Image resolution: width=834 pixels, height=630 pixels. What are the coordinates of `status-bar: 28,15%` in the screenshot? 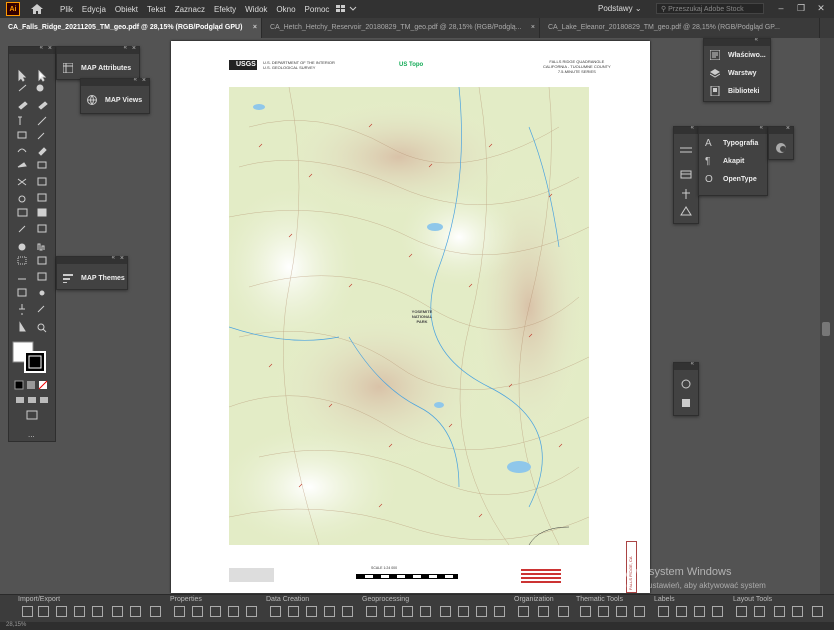 It's located at (417, 626).